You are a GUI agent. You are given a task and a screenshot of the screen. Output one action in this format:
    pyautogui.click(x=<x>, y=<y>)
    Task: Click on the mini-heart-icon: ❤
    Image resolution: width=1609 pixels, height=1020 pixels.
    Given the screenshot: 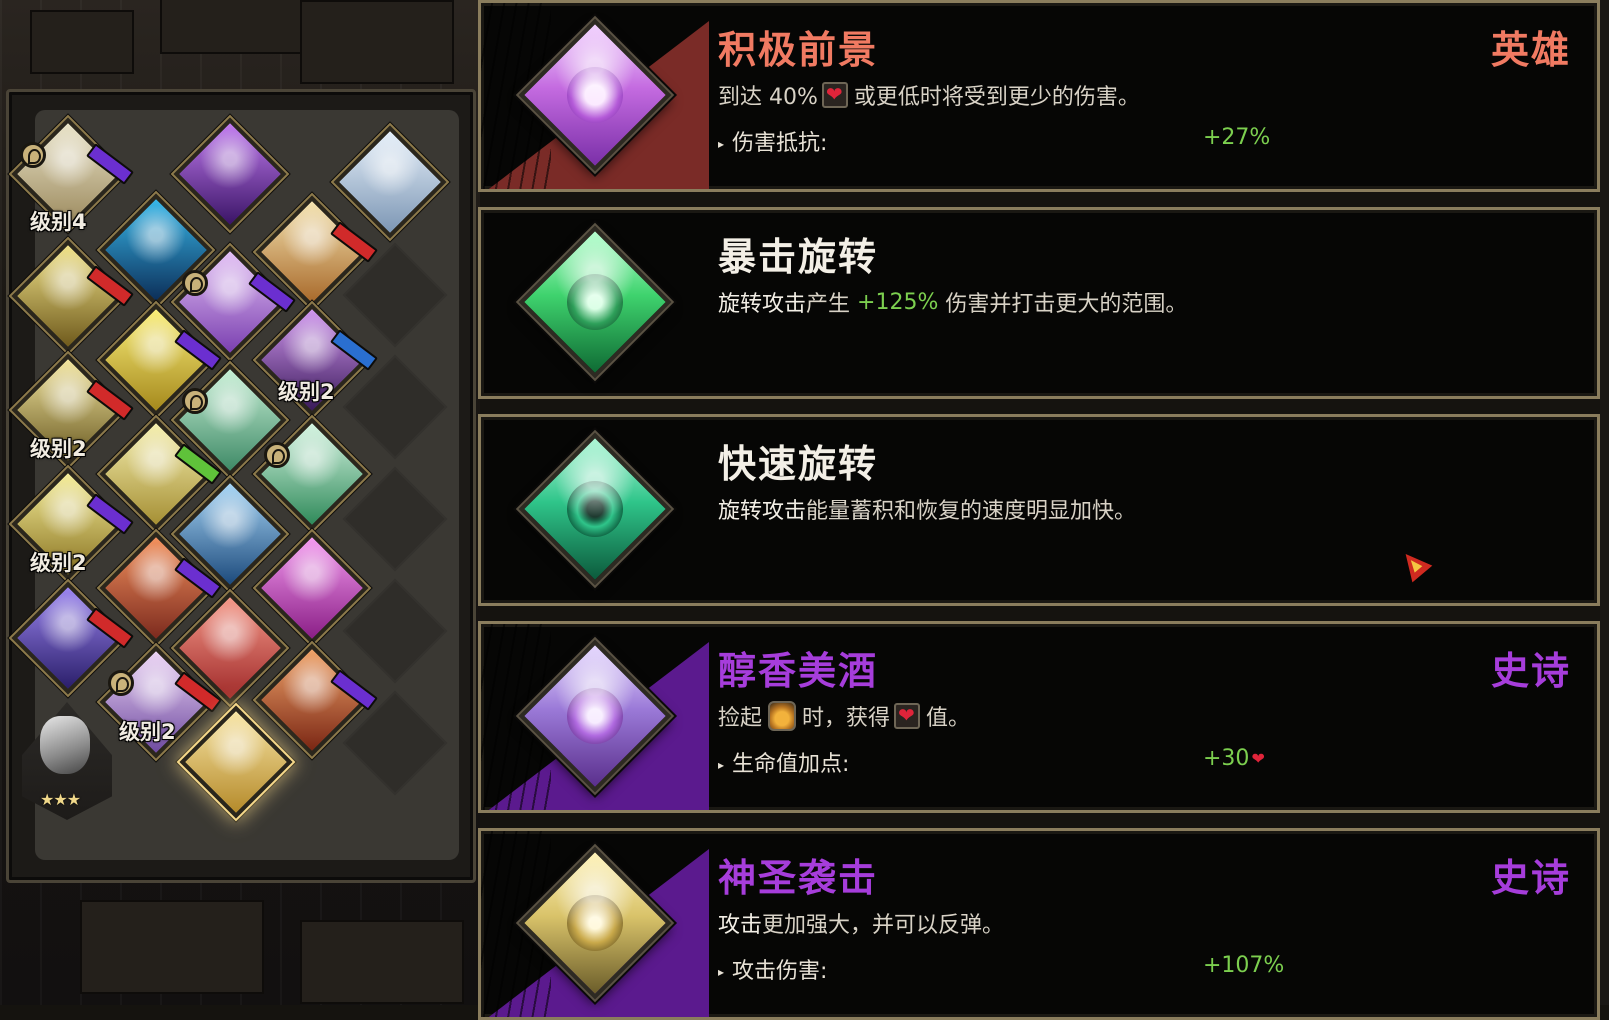 What is the action you would take?
    pyautogui.click(x=1258, y=758)
    